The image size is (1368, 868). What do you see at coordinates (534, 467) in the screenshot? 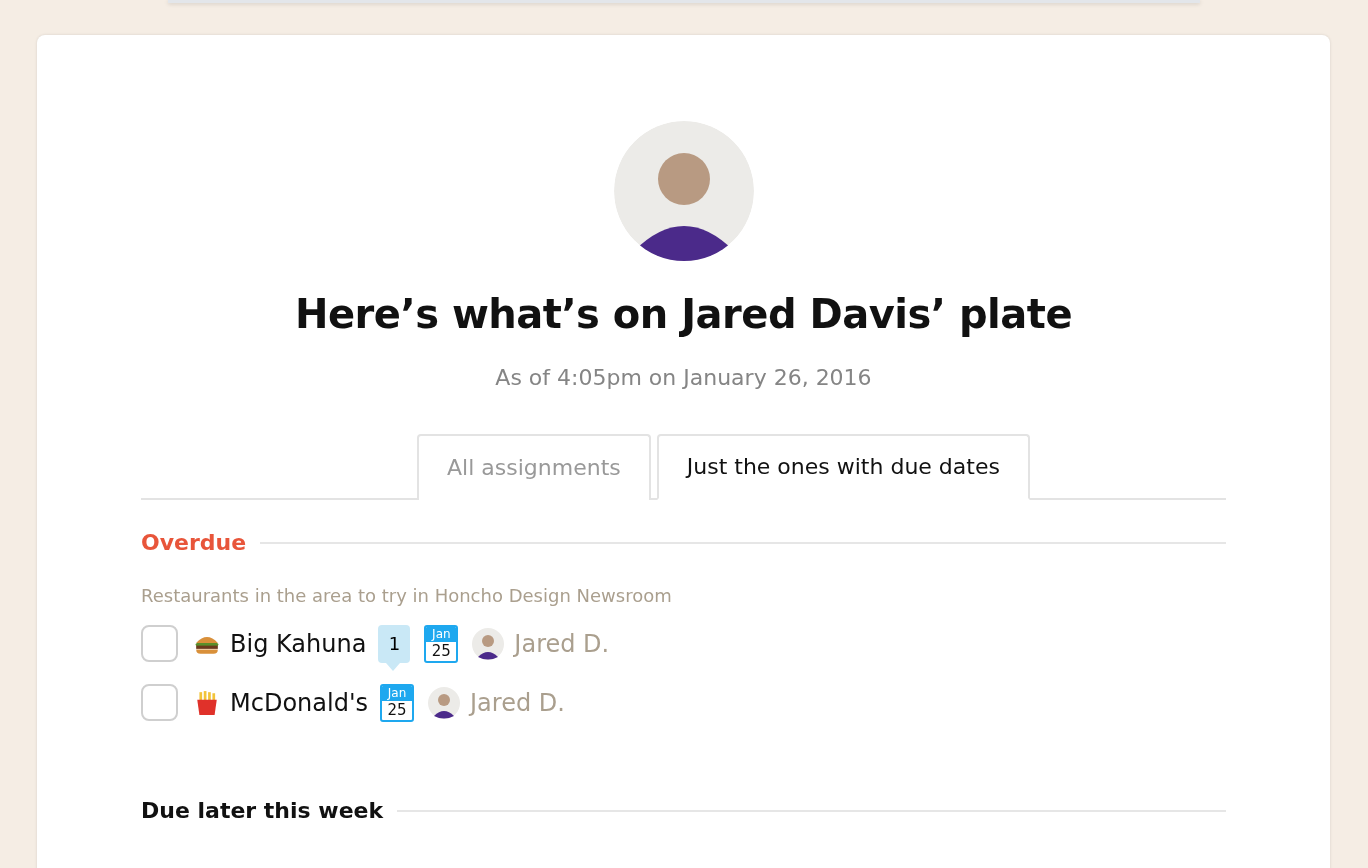
I see `filter-tab: All assignments` at bounding box center [534, 467].